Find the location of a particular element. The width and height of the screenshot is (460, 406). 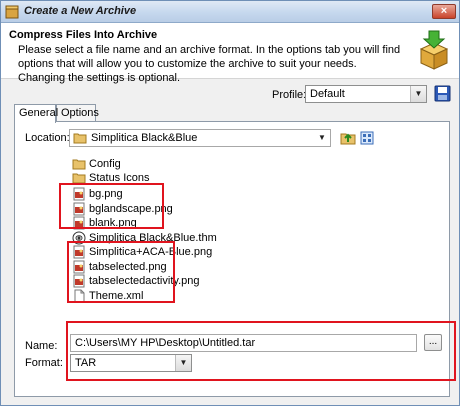

name-label: Name: is located at coordinates (41, 346).